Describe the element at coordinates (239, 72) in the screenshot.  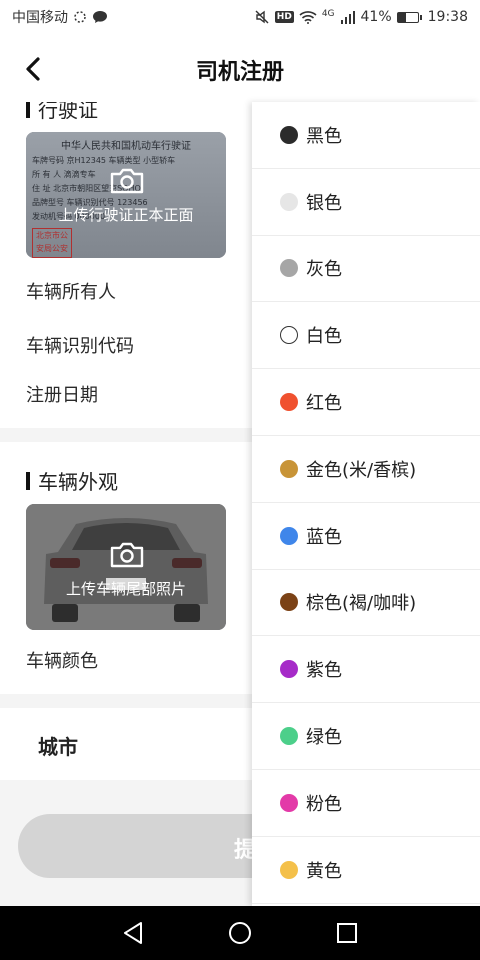
I see `page-title: 司机注册` at that location.